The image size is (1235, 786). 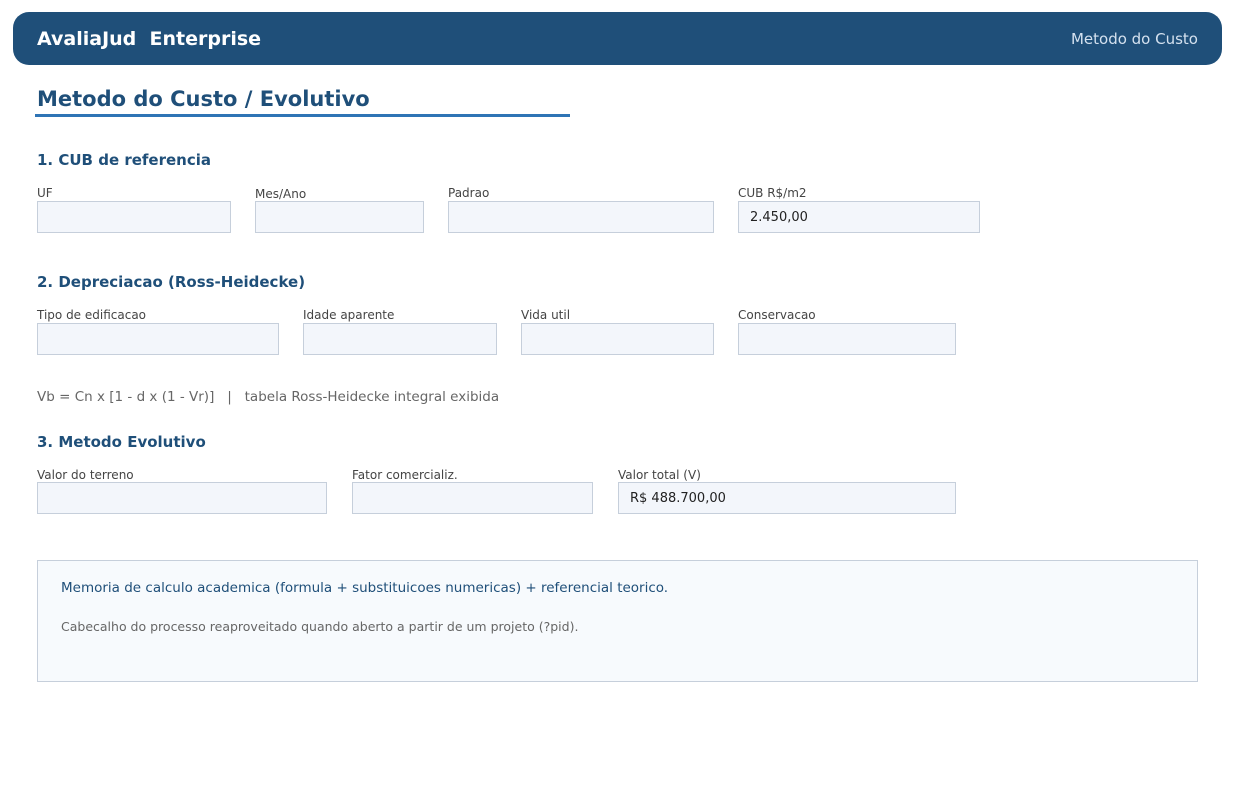 What do you see at coordinates (777, 315) in the screenshot?
I see `conservacao-label: Conservacao` at bounding box center [777, 315].